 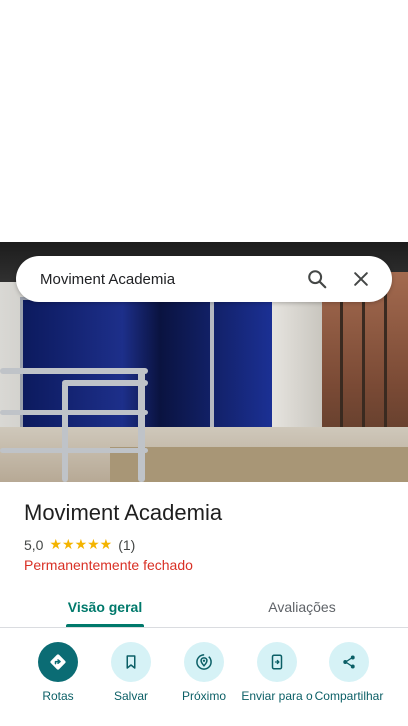 What do you see at coordinates (127, 544) in the screenshot?
I see `reviews-count: (1)` at bounding box center [127, 544].